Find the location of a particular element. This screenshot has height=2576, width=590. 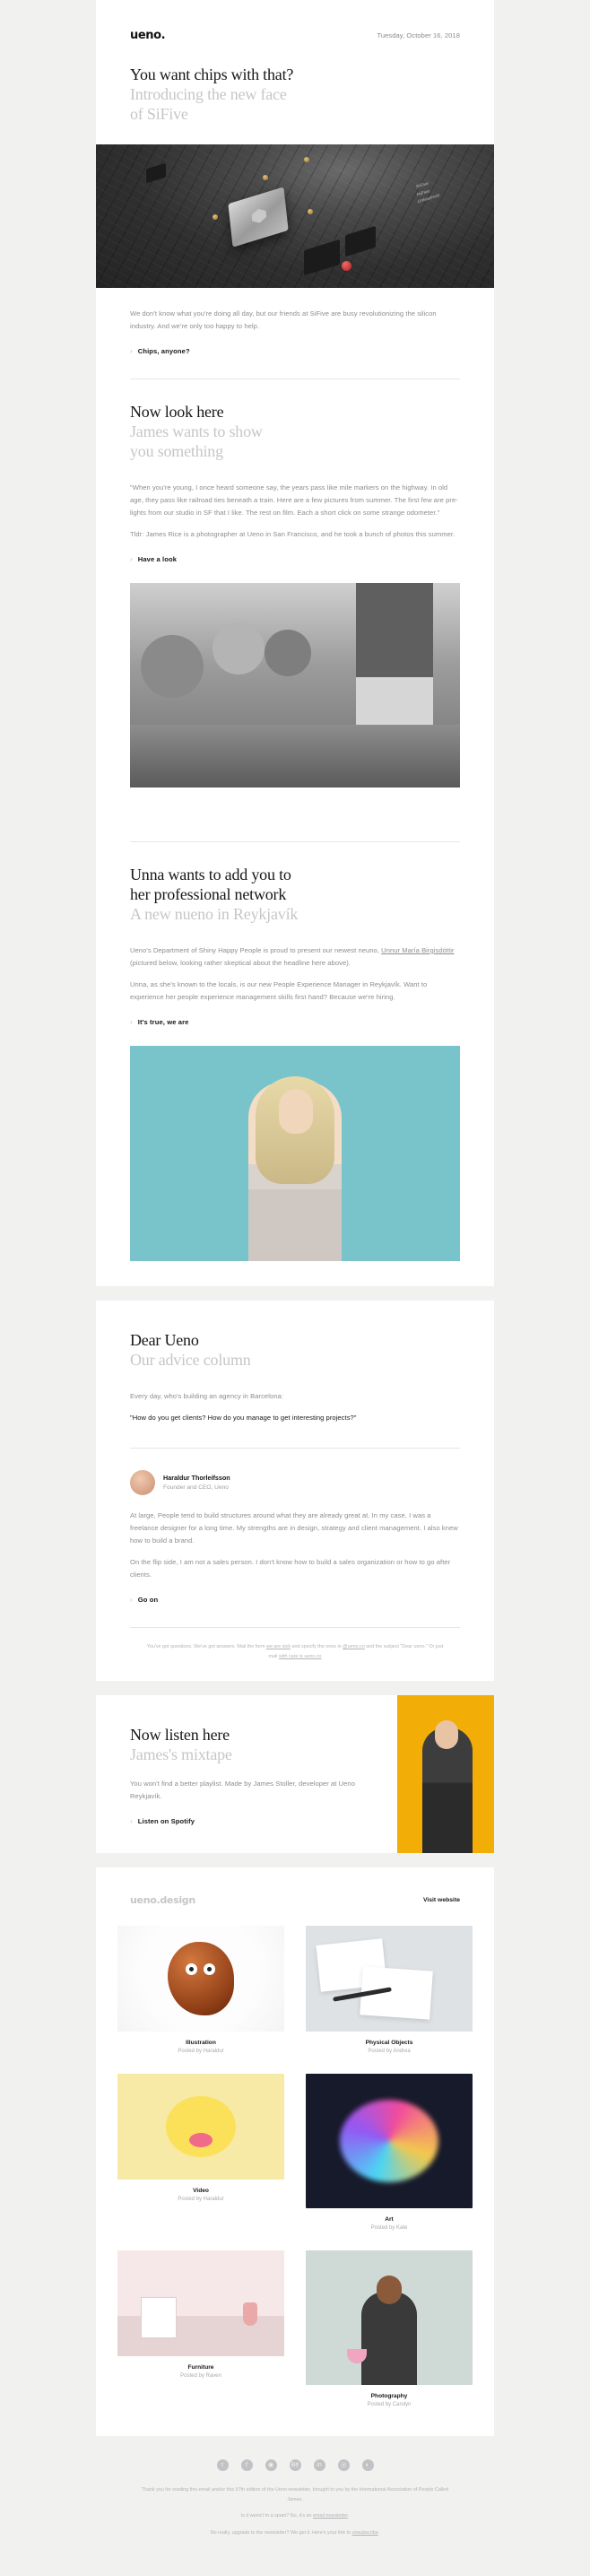

ueno-logo: ueno. is located at coordinates (148, 35).